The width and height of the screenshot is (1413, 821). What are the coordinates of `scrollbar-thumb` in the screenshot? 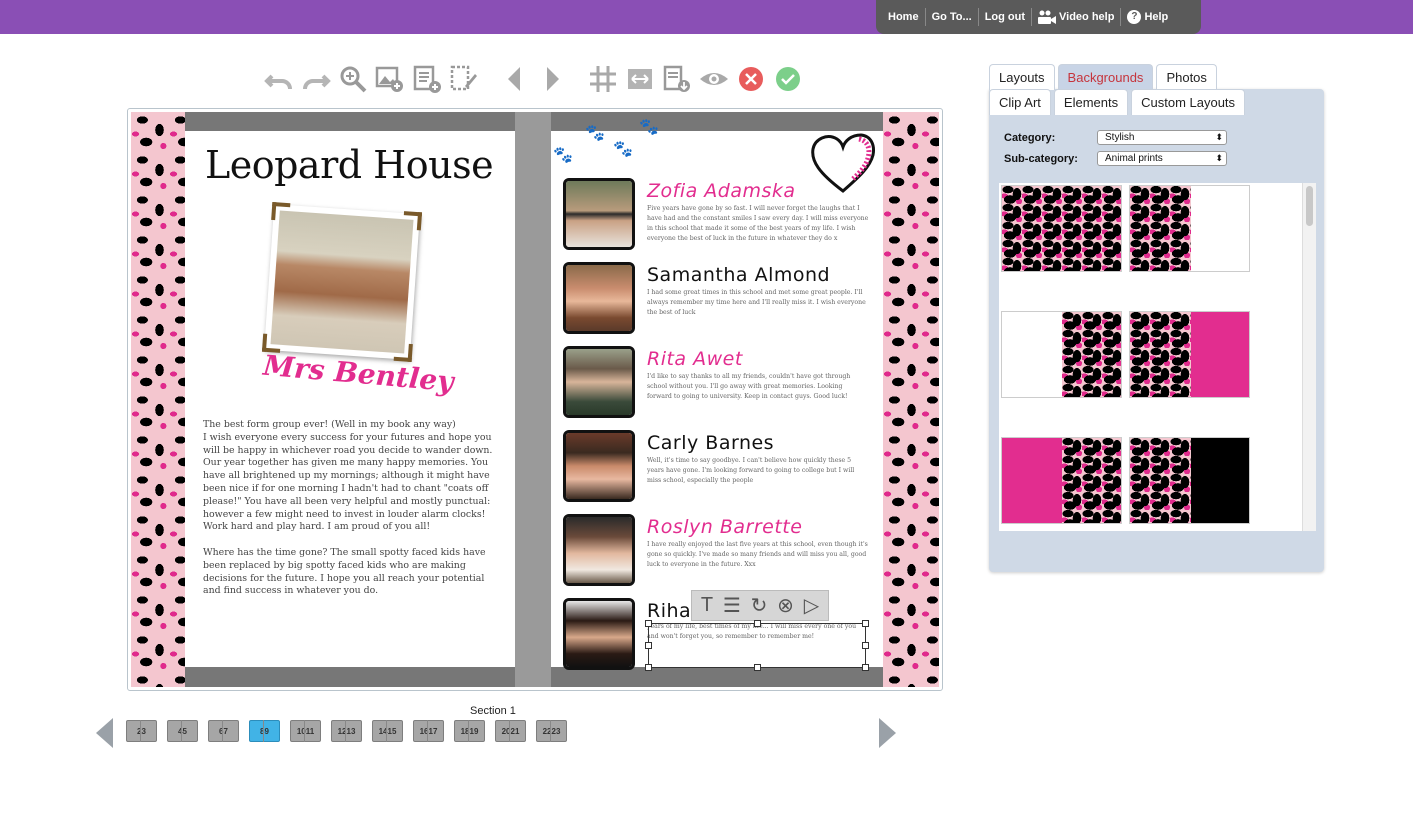 It's located at (1309, 206).